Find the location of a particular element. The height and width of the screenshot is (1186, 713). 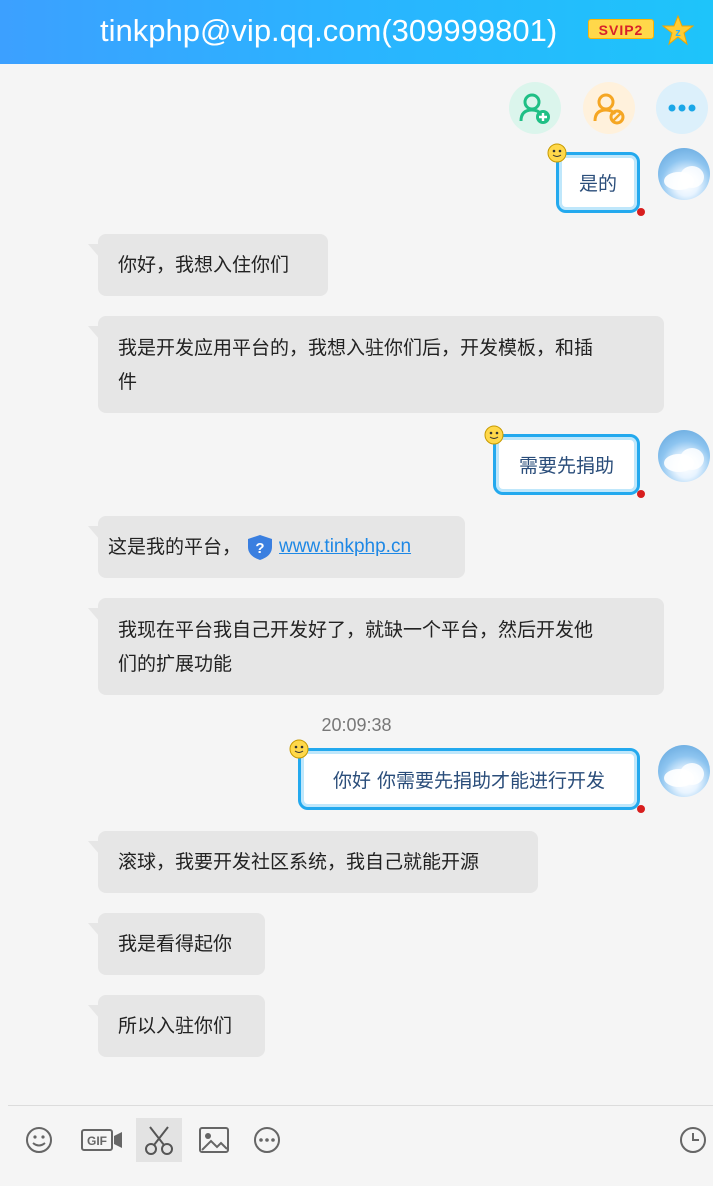

message-text: 需要先捐助 is located at coordinates (566, 466).